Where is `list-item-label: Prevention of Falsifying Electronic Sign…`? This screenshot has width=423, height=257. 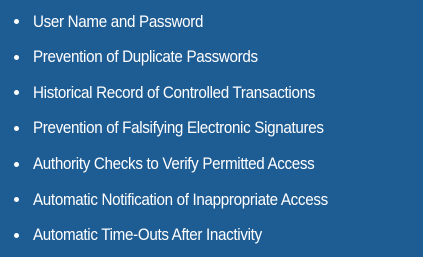 list-item-label: Prevention of Falsifying Electronic Sign… is located at coordinates (178, 128).